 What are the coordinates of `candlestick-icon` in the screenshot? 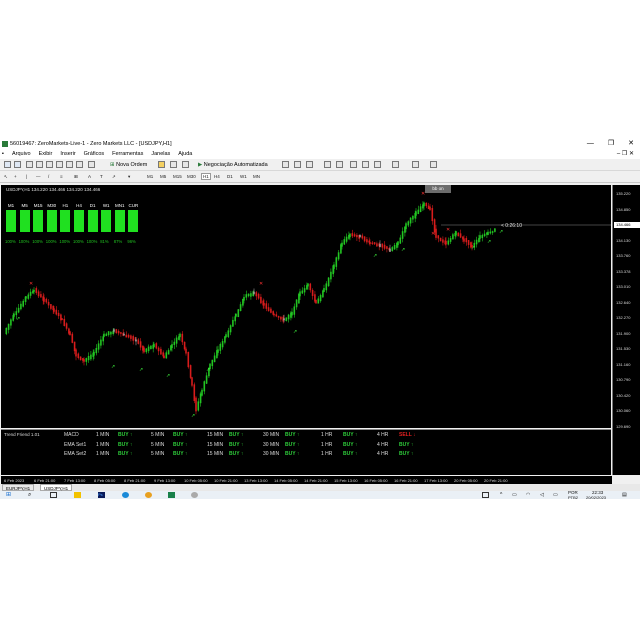 It's located at (297, 164).